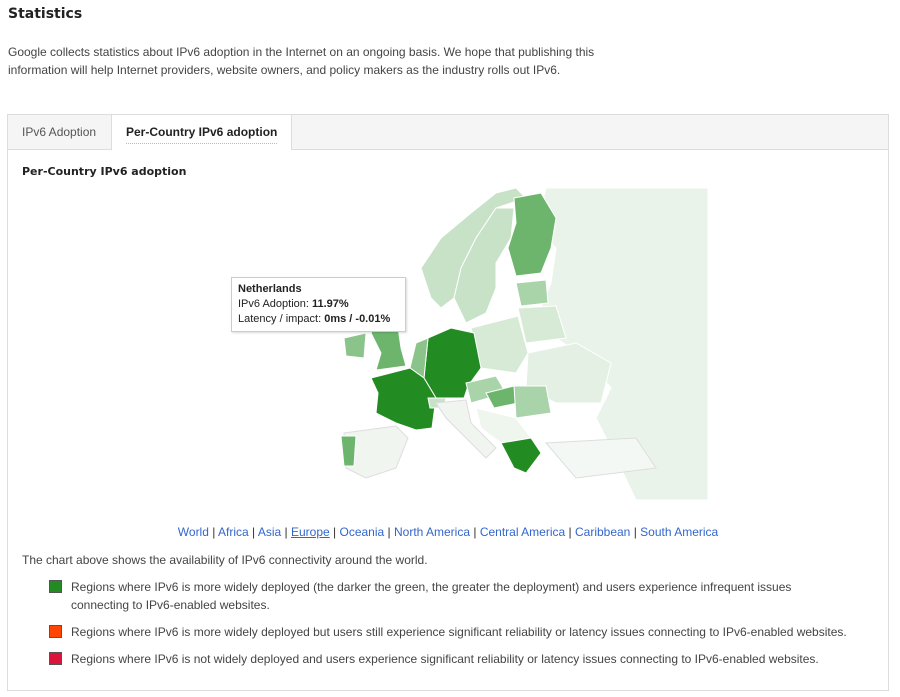 The width and height of the screenshot is (900, 697). Describe the element at coordinates (233, 532) in the screenshot. I see `region-link-africa: Africa` at that location.